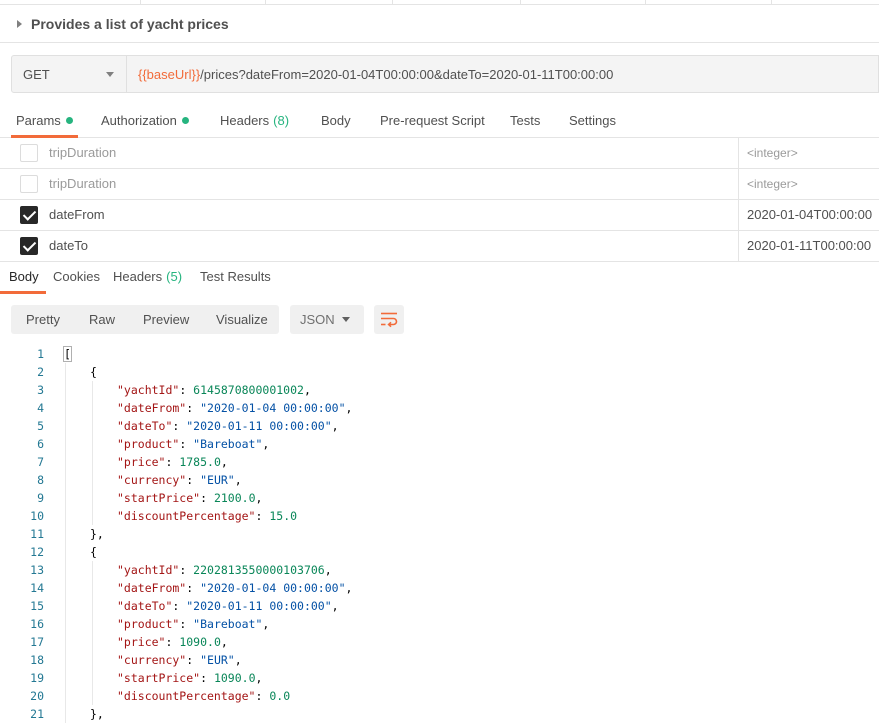  Describe the element at coordinates (214, 390) in the screenshot. I see `code-text: "yachtId": 6145870800001002,` at that location.